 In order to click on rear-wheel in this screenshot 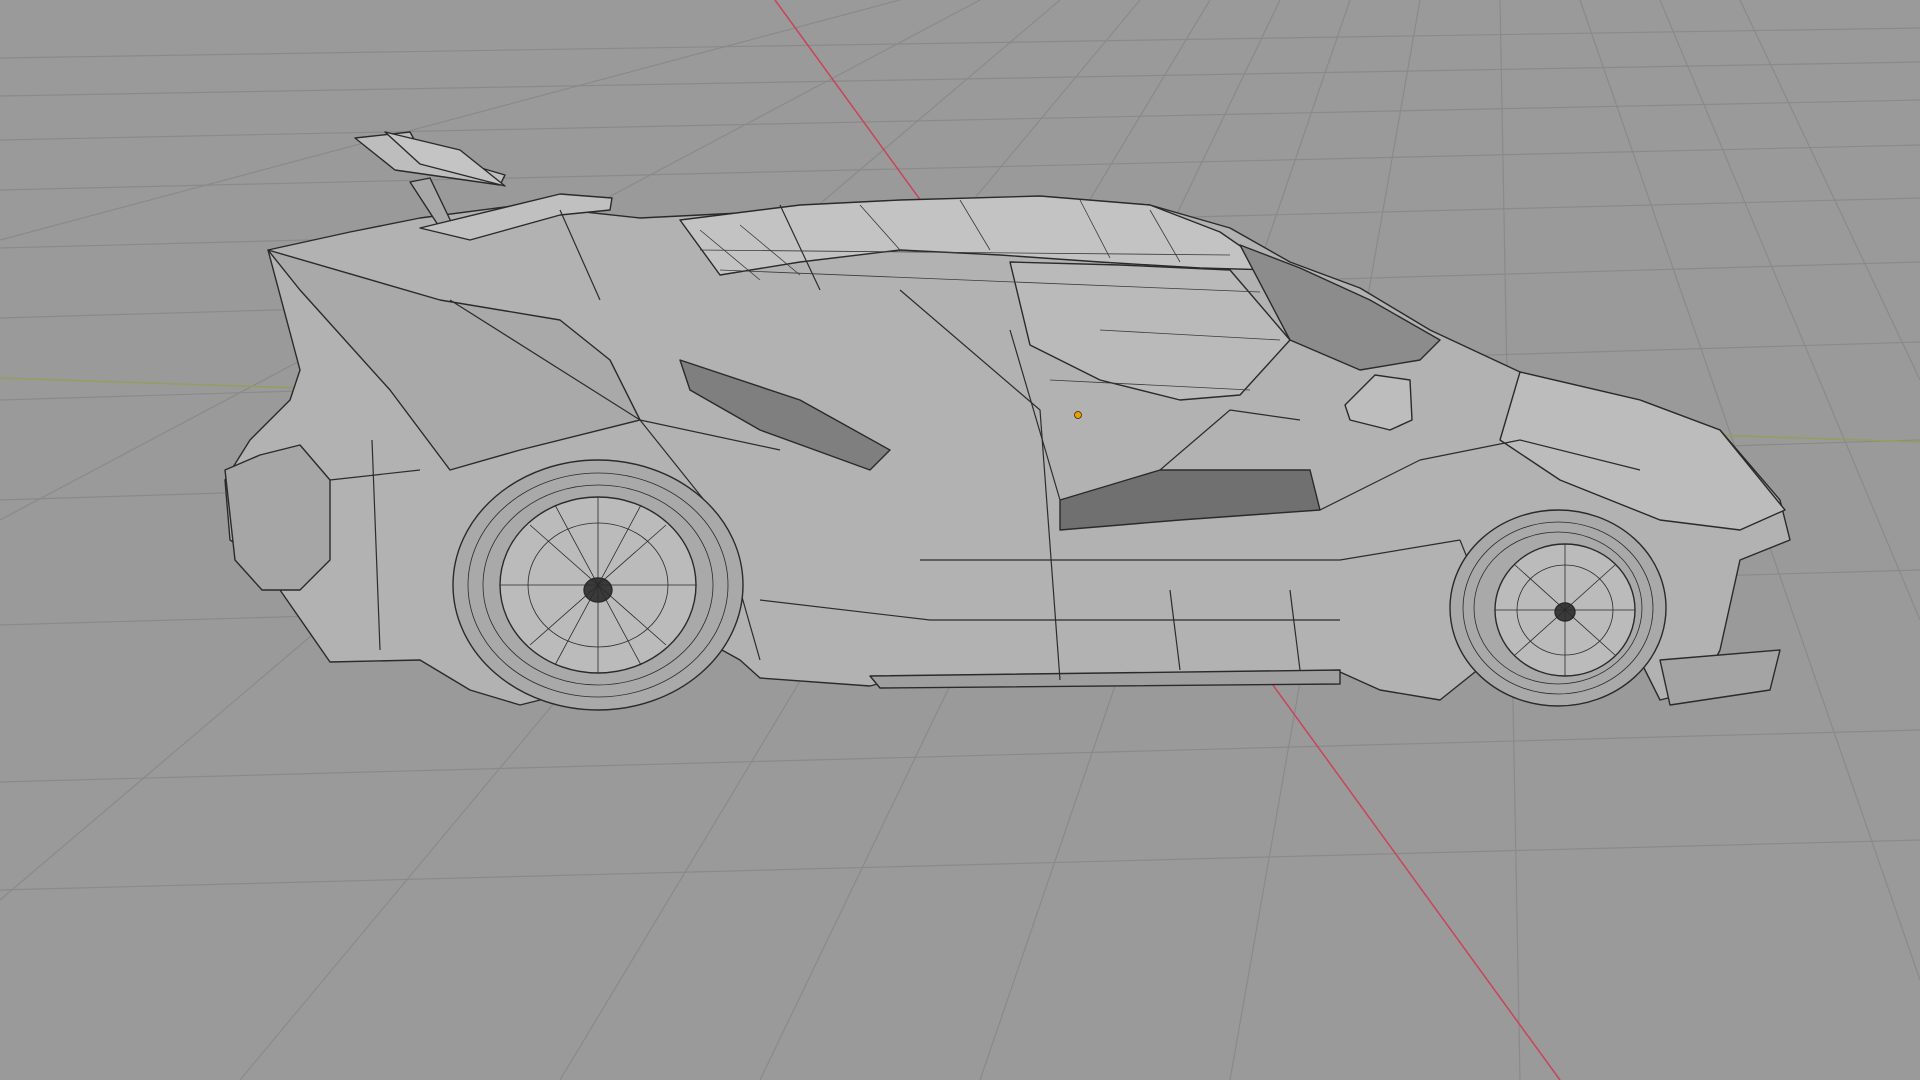, I will do `click(598, 585)`.